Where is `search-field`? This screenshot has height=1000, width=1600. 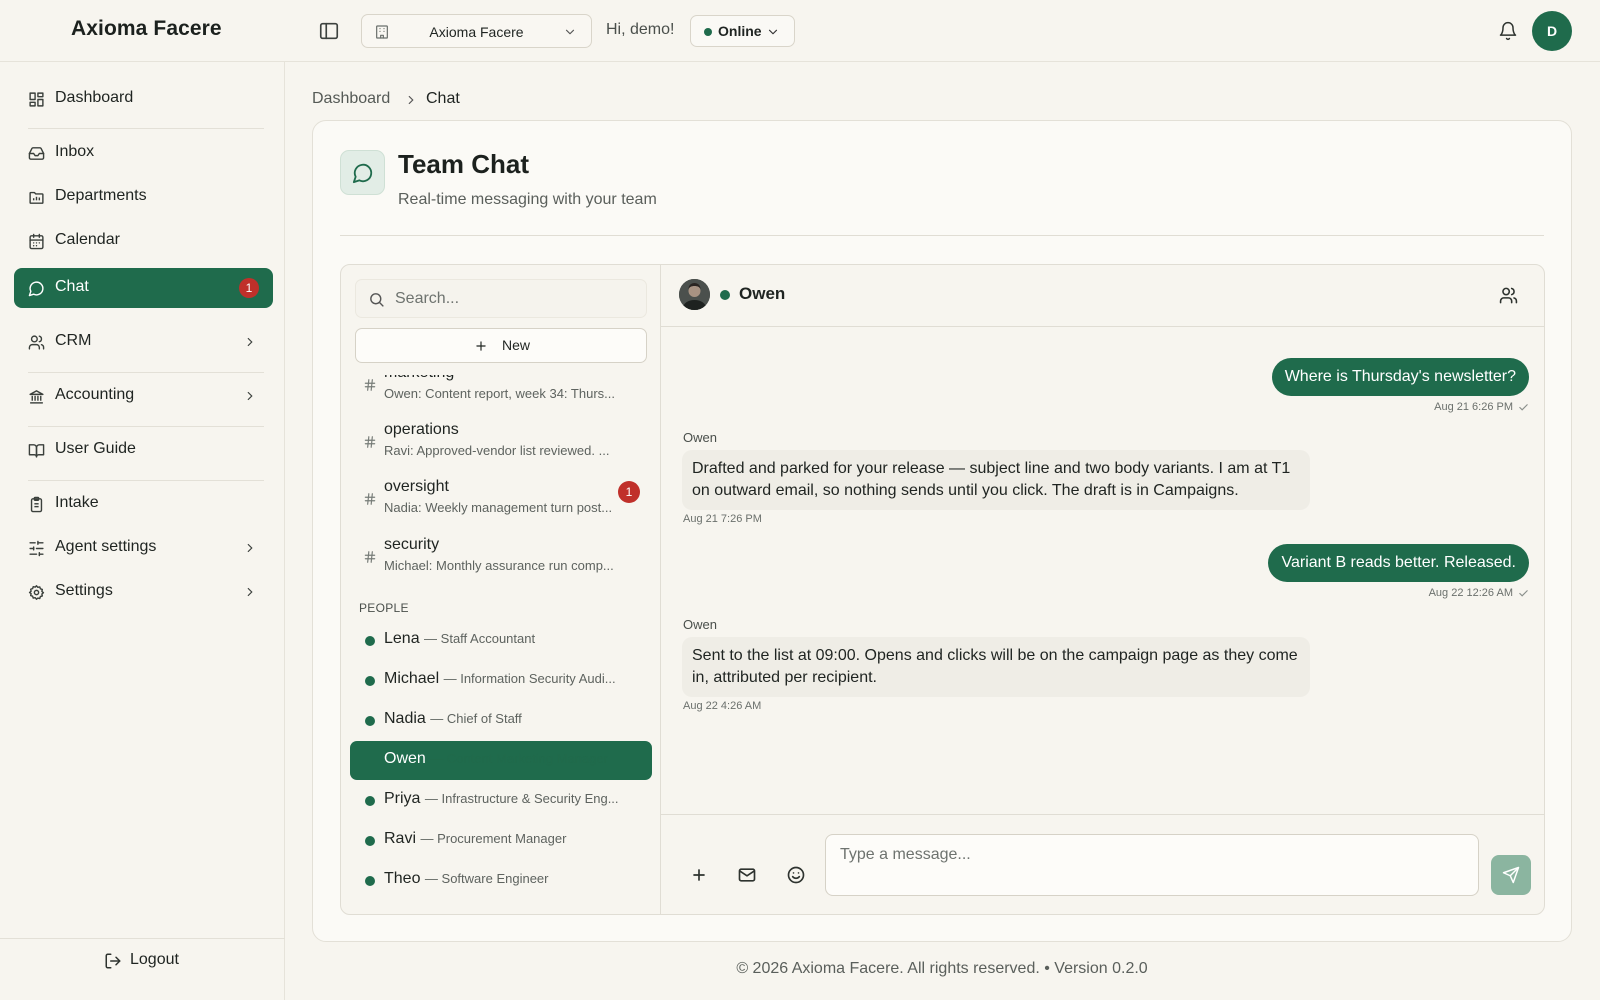
search-field is located at coordinates (501, 298).